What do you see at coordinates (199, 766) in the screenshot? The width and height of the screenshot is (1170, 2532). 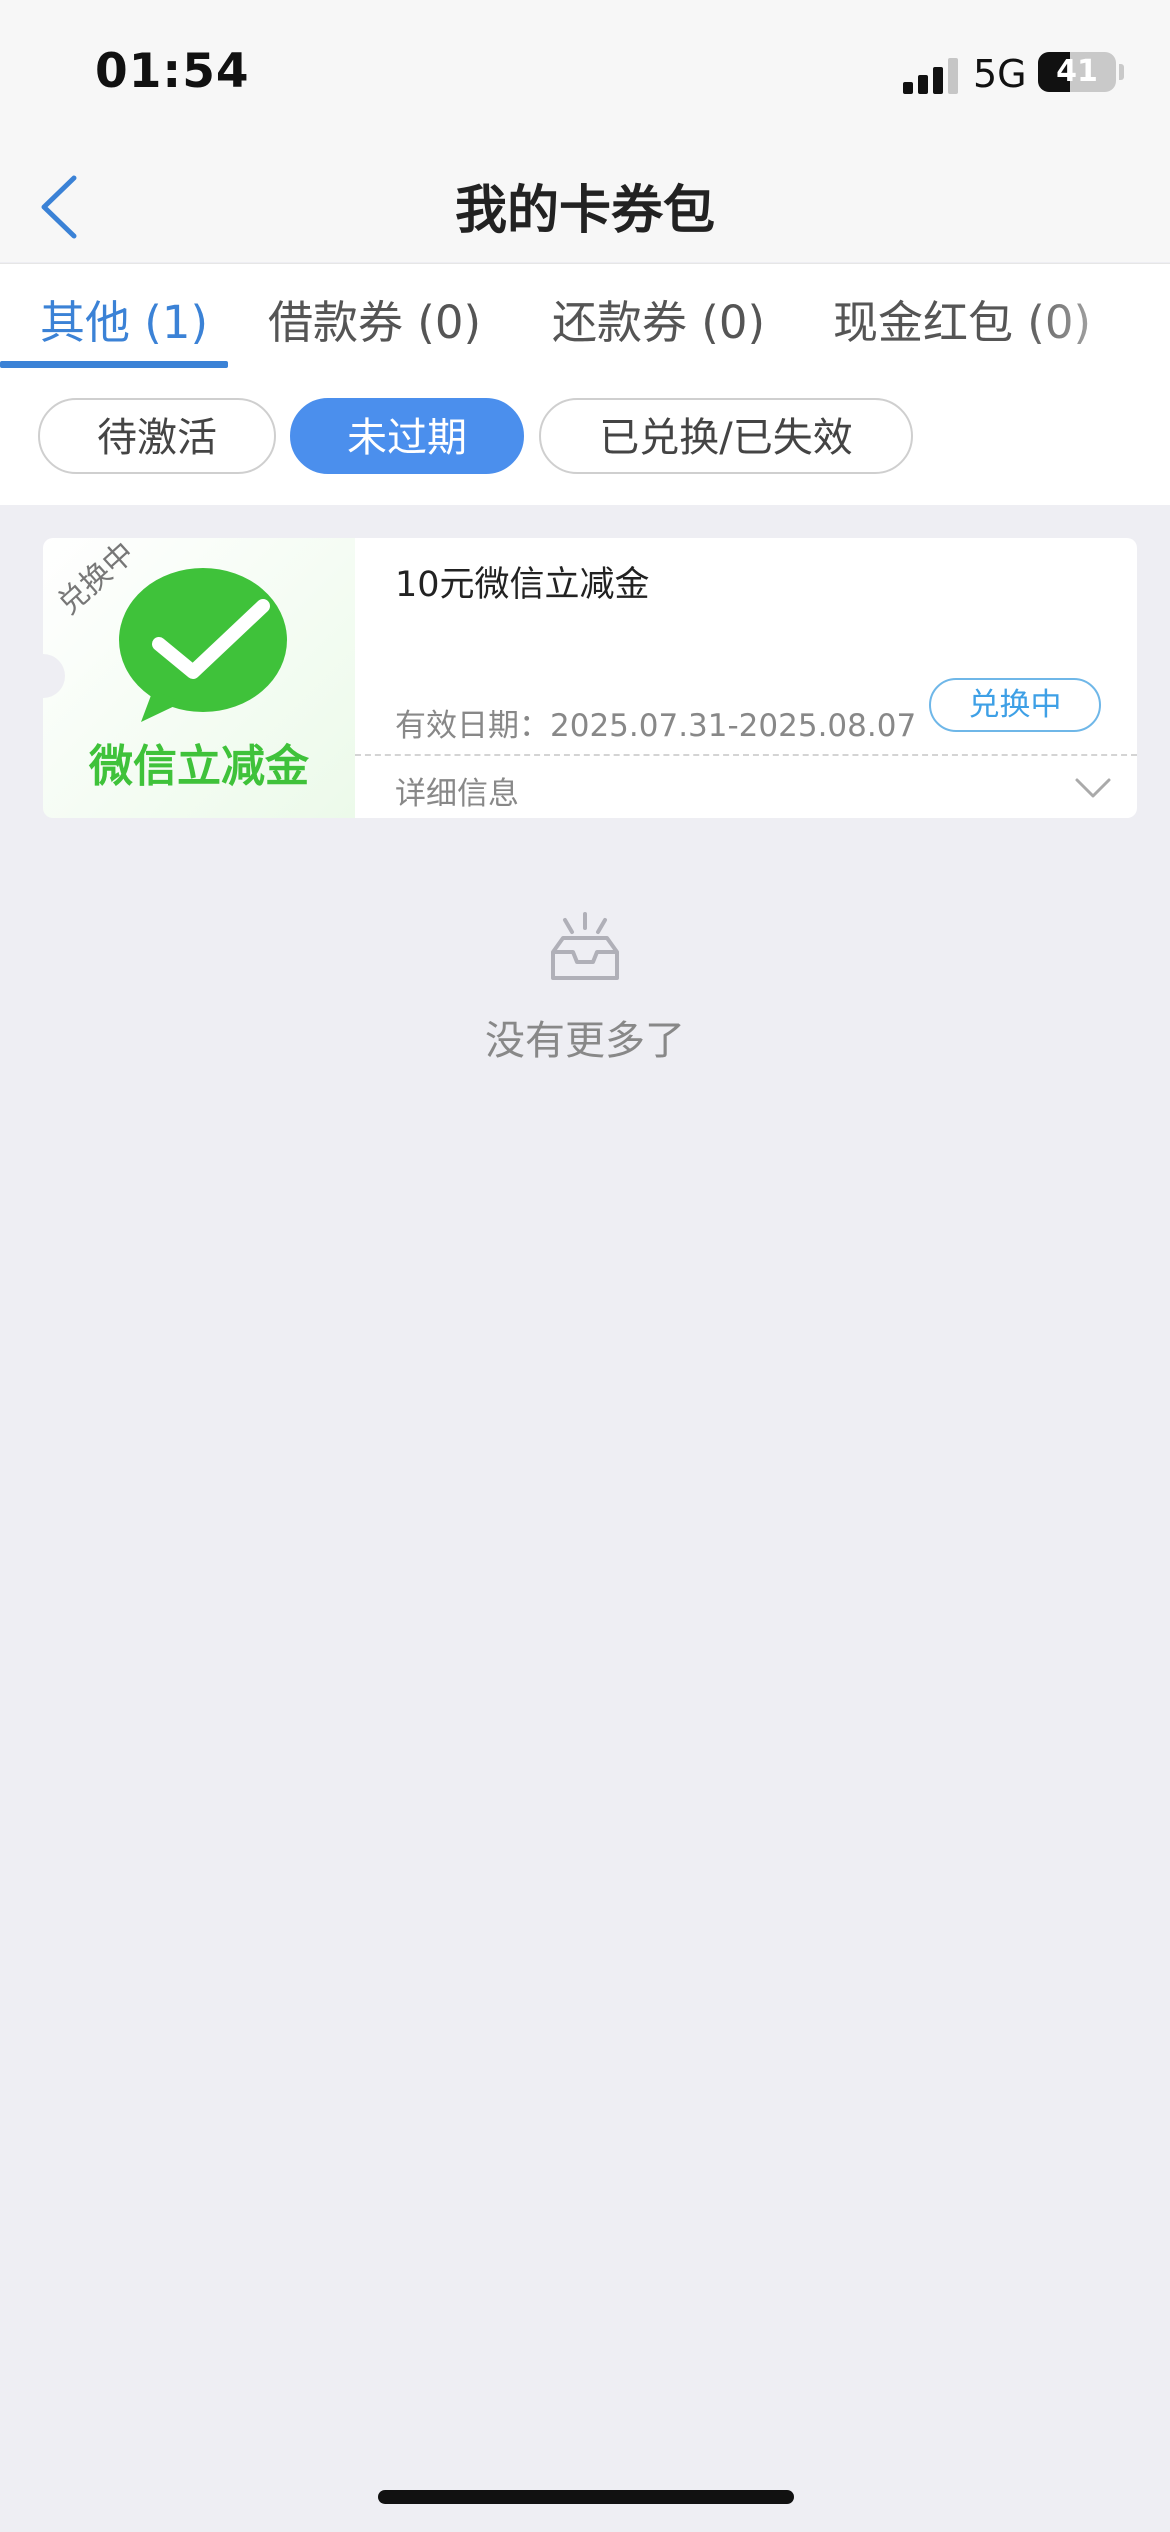 I see `coupon-brand-name: 微信立减金` at bounding box center [199, 766].